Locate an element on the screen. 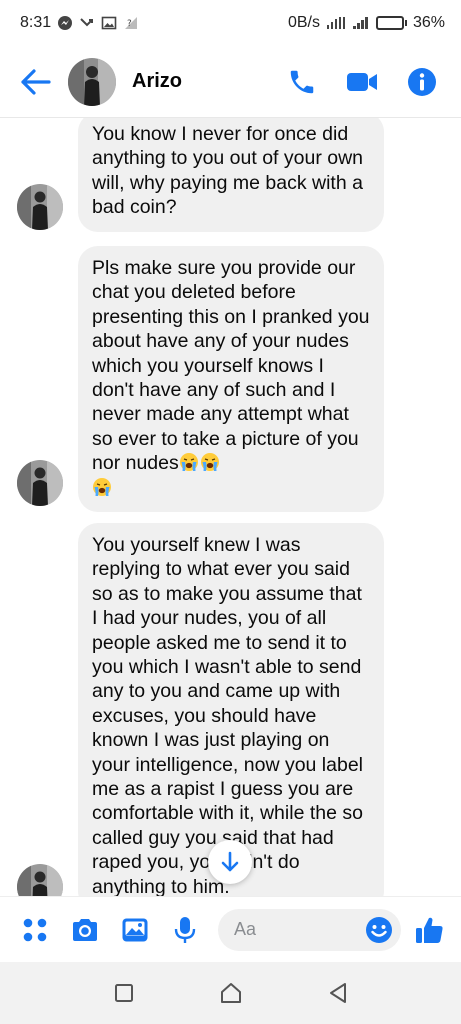 The image size is (461, 1024). image-icon is located at coordinates (135, 929).